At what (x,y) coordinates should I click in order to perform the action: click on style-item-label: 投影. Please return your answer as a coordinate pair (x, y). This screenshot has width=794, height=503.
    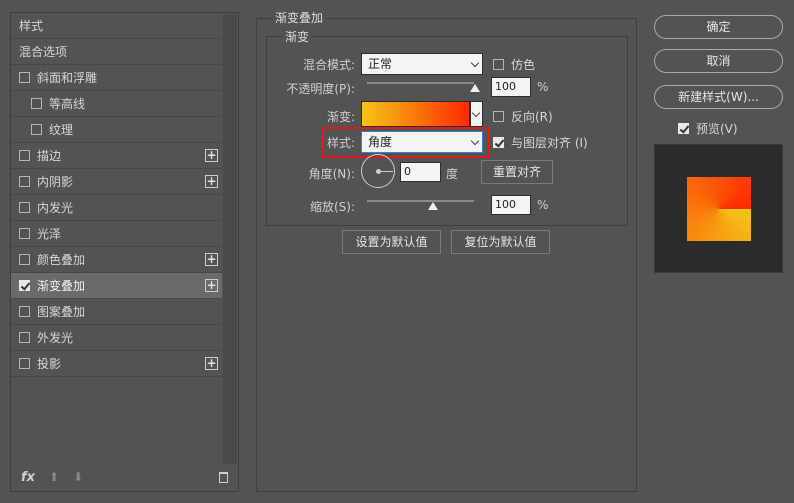
    Looking at the image, I should click on (49, 364).